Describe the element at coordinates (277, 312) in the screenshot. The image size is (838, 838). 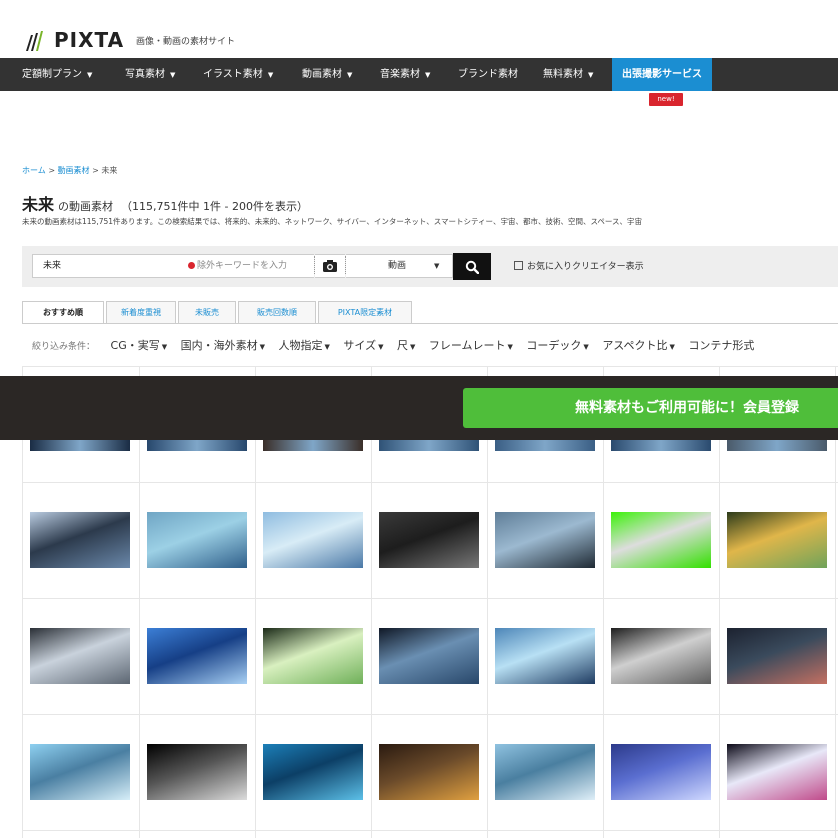
I see `tab-sales-count: 販売回数順` at that location.